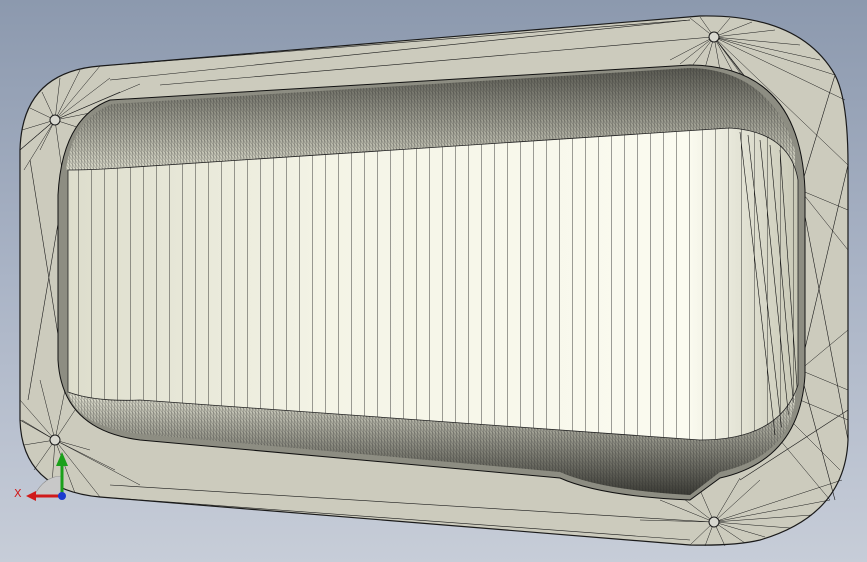 This screenshot has height=562, width=867. What do you see at coordinates (18, 493) in the screenshot?
I see `triad-x-label: X` at bounding box center [18, 493].